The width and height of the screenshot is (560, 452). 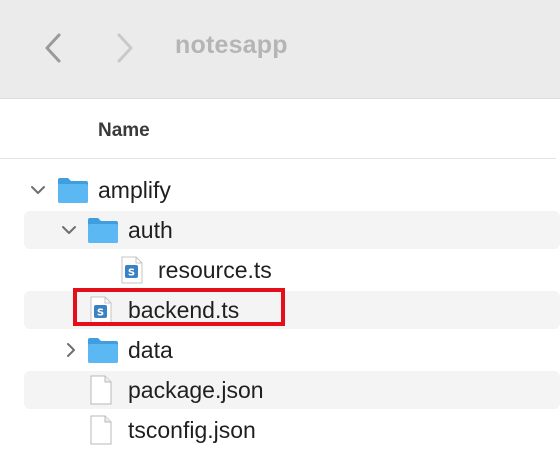 What do you see at coordinates (231, 45) in the screenshot?
I see `window-title: notesapp` at bounding box center [231, 45].